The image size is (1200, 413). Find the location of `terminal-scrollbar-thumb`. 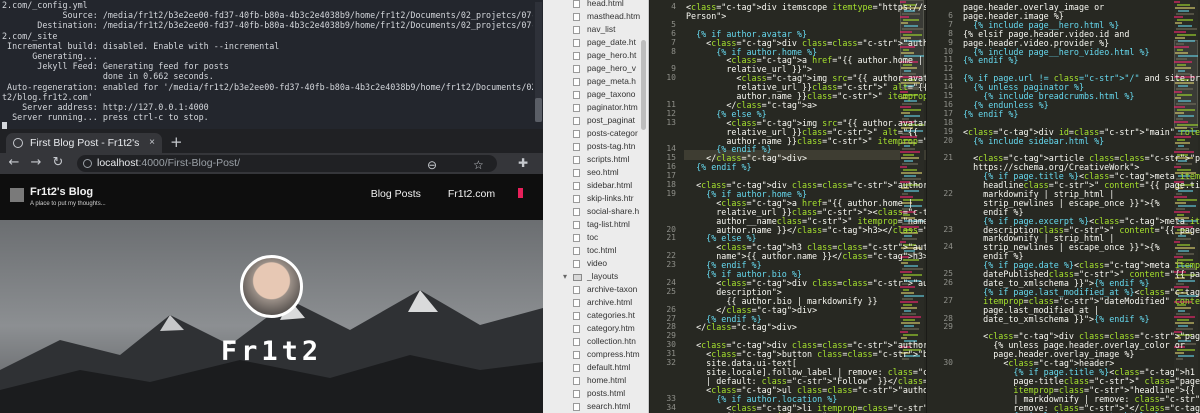

terminal-scrollbar-thumb is located at coordinates (538, 110).